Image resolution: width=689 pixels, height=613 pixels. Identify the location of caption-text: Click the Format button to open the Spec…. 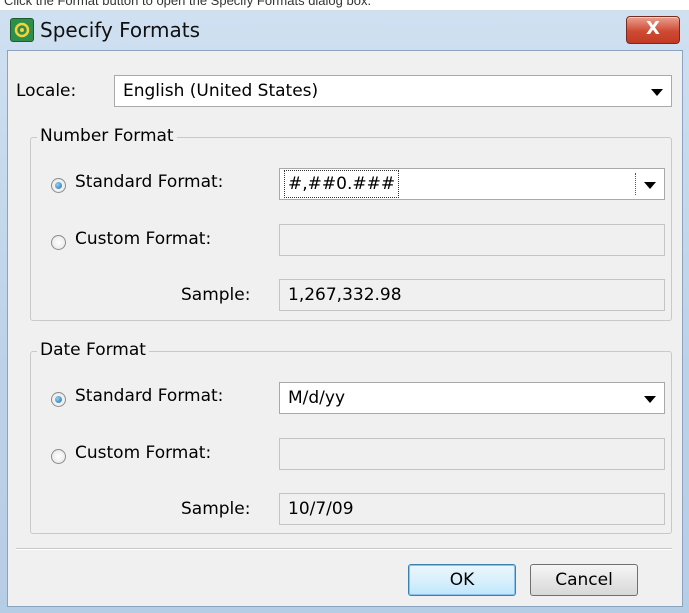
(188, 4).